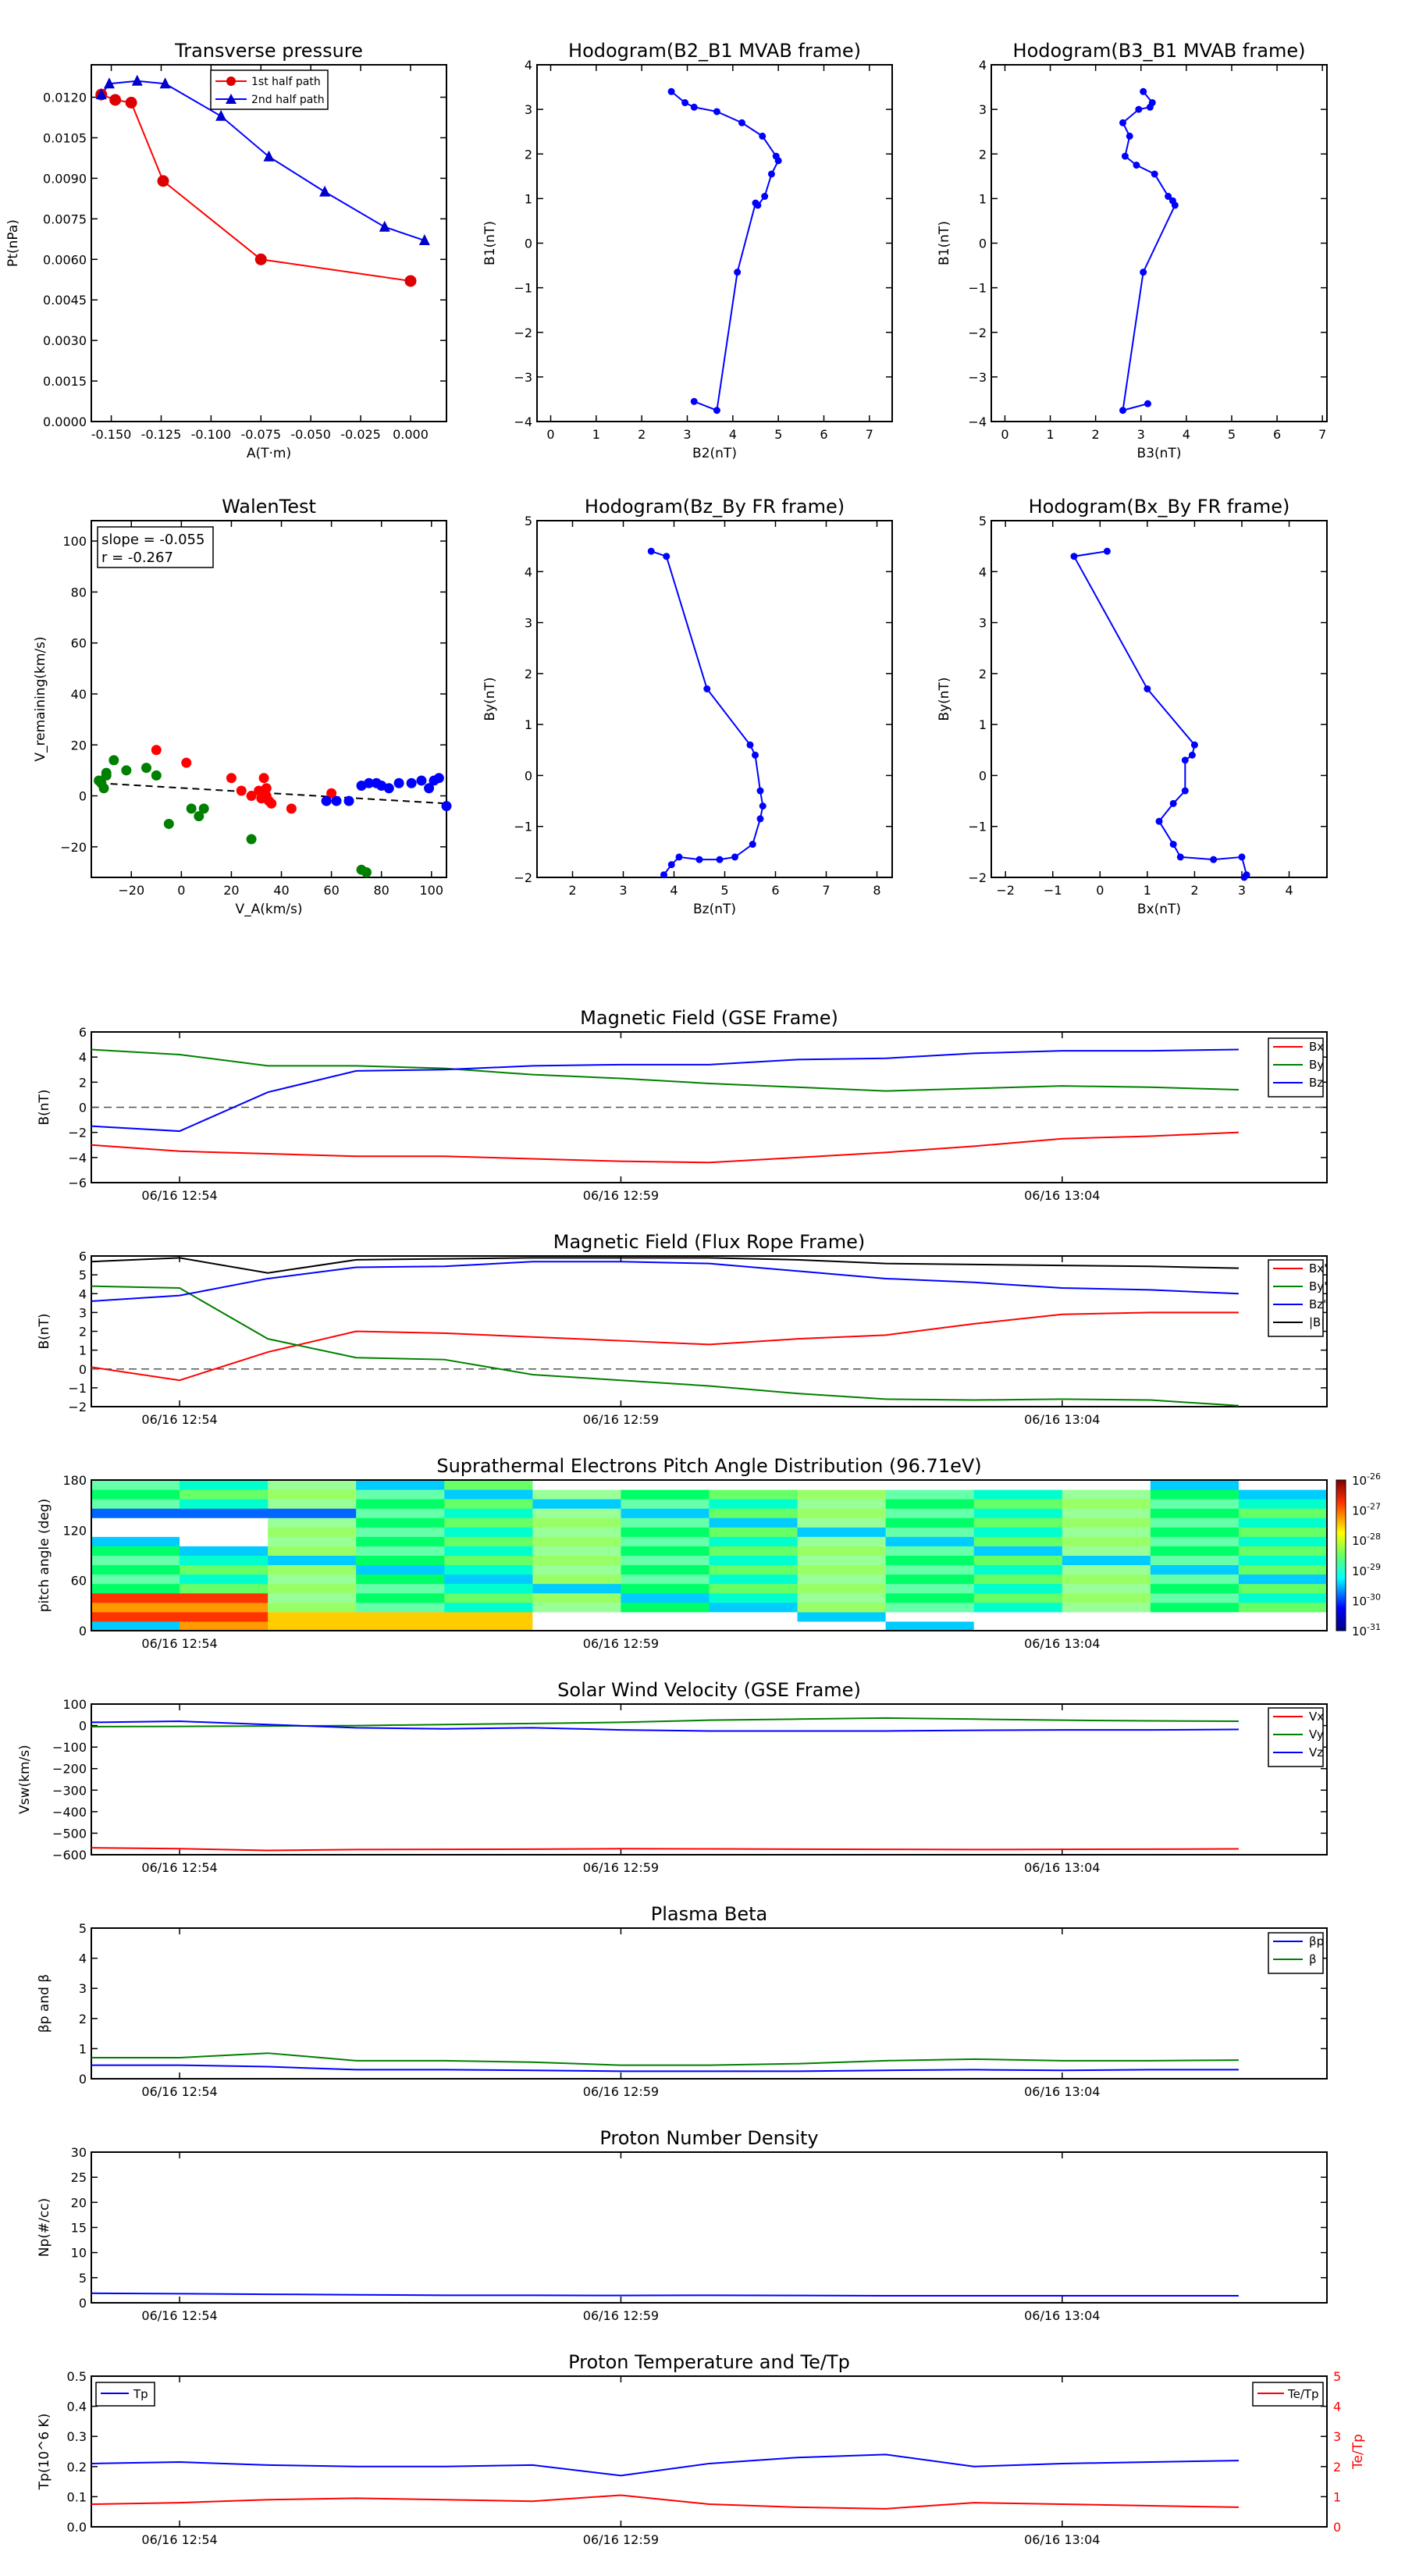 This screenshot has width=1405, height=2576. Describe the element at coordinates (1062, 1643) in the screenshot. I see `pad-xtick-label: 06/16 13:04` at that location.